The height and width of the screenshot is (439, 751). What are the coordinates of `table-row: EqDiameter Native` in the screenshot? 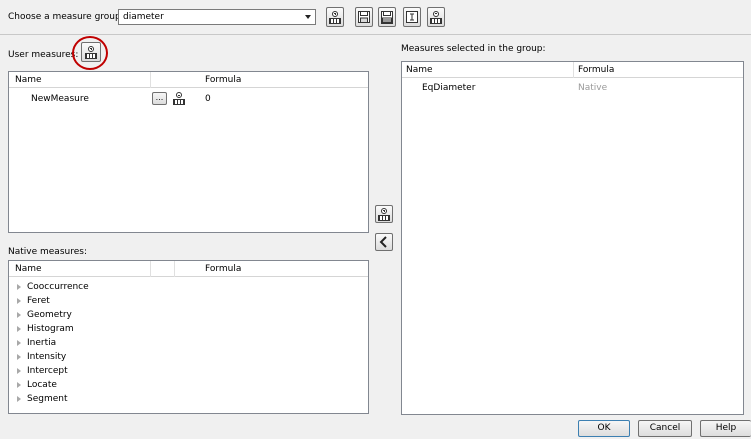 It's located at (572, 87).